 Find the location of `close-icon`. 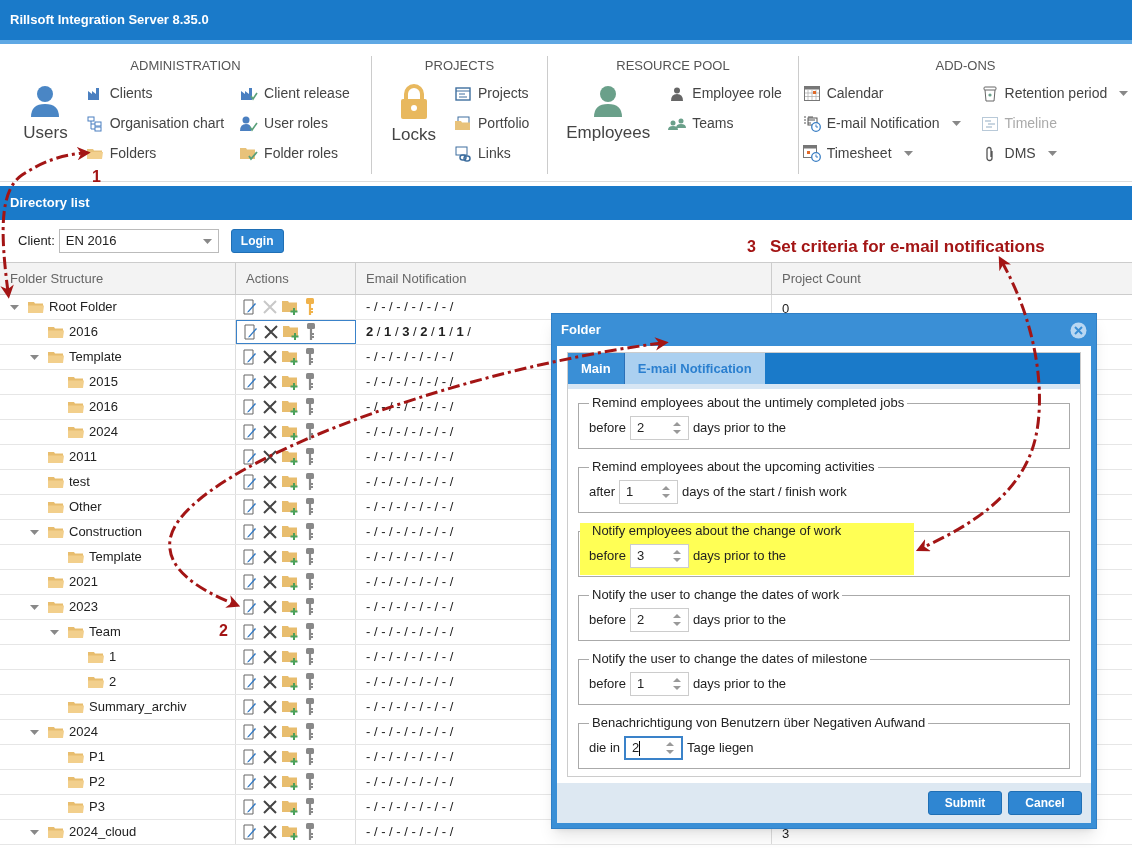

close-icon is located at coordinates (1078, 330).